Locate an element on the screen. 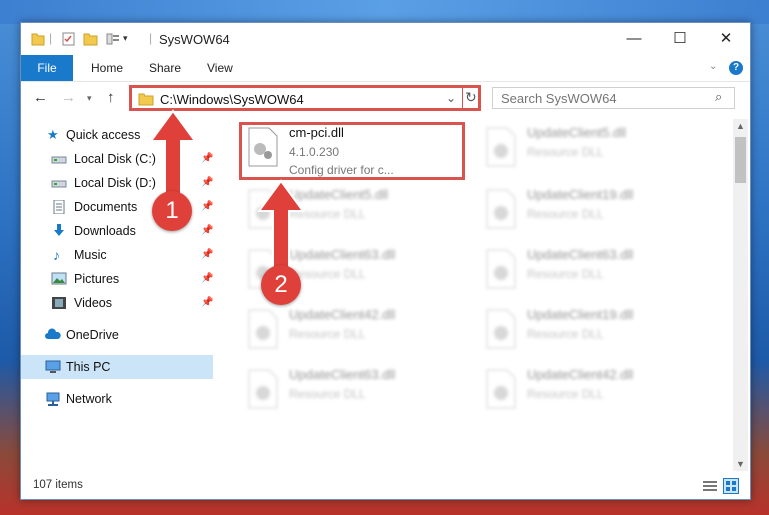 The width and height of the screenshot is (769, 515). sidebar-item-label: OneDrive is located at coordinates (92, 335).